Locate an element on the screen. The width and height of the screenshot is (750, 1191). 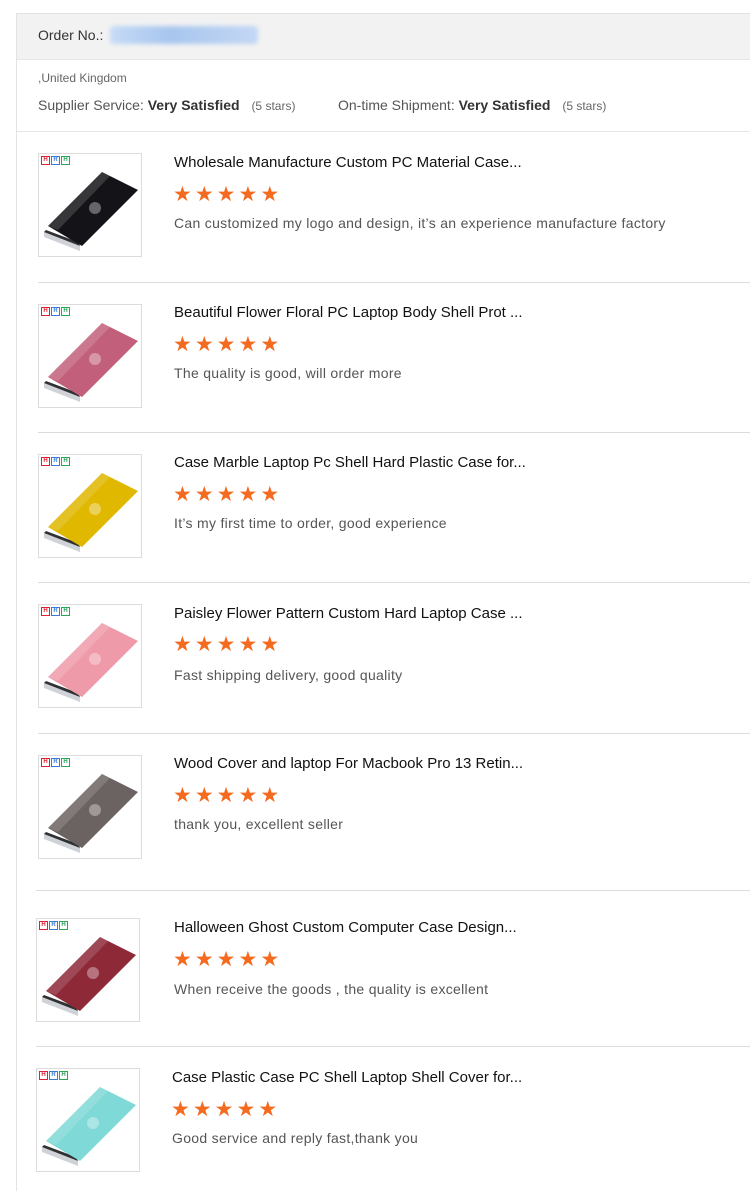
on-time-shipment-stars: (5 stars) is located at coordinates (584, 106).